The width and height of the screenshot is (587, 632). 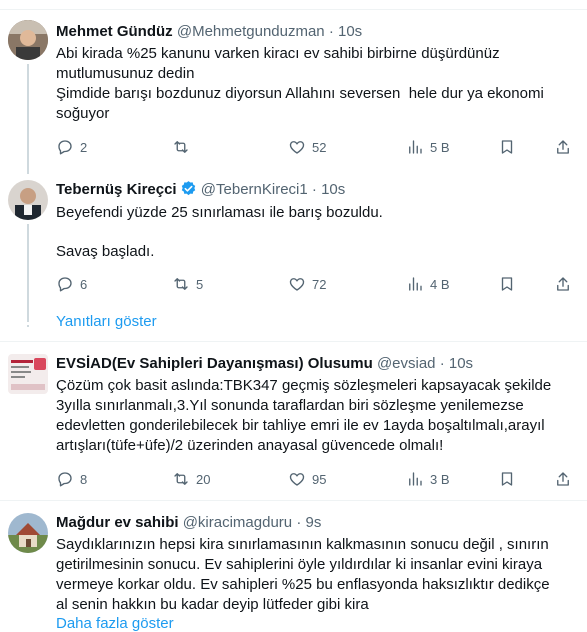 What do you see at coordinates (116, 189) in the screenshot?
I see `author-name: Tebernüş Kireçci` at bounding box center [116, 189].